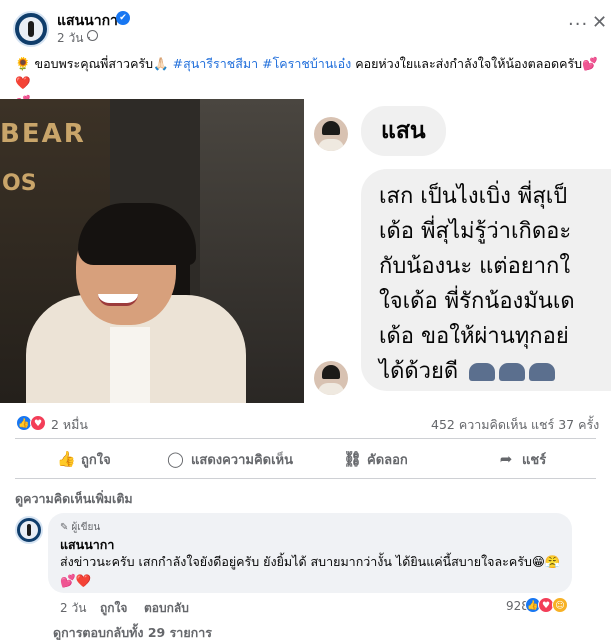  Describe the element at coordinates (38, 423) in the screenshot. I see `love-reaction-icon: ♥` at that location.